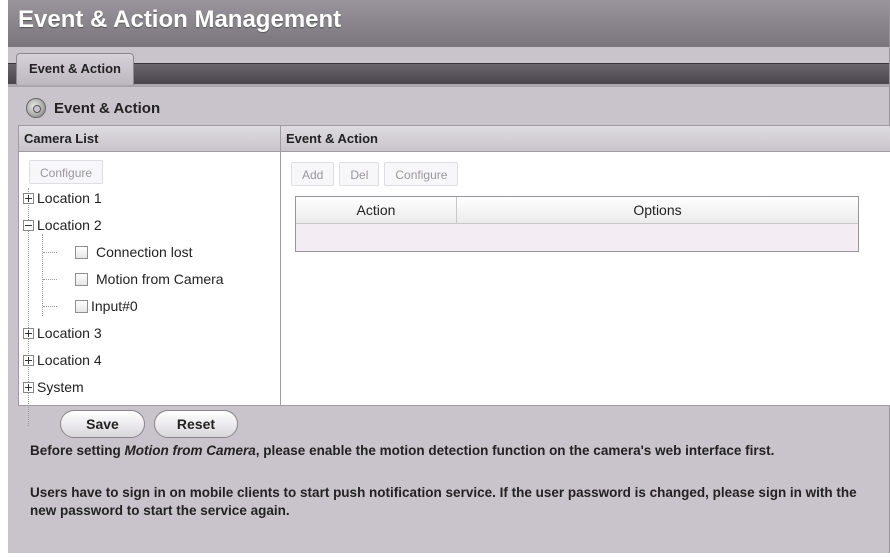 The width and height of the screenshot is (890, 558). Describe the element at coordinates (81, 252) in the screenshot. I see `connection-lost-checkbox` at that location.